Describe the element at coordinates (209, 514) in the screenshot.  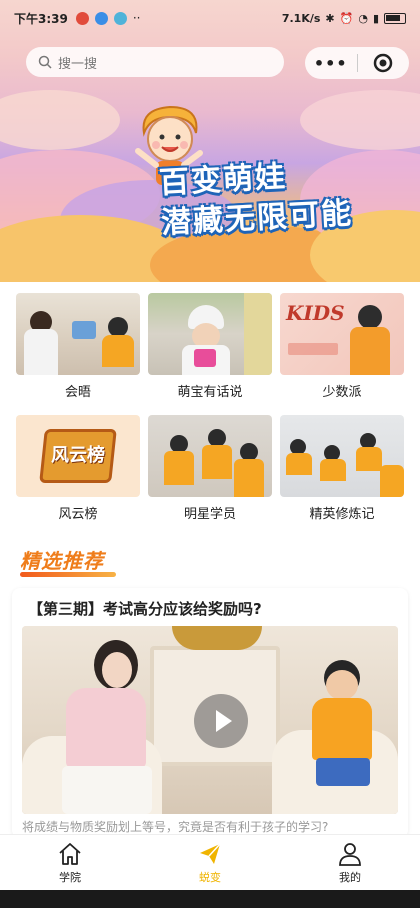
I see `grid-item-label: 明星学员` at that location.